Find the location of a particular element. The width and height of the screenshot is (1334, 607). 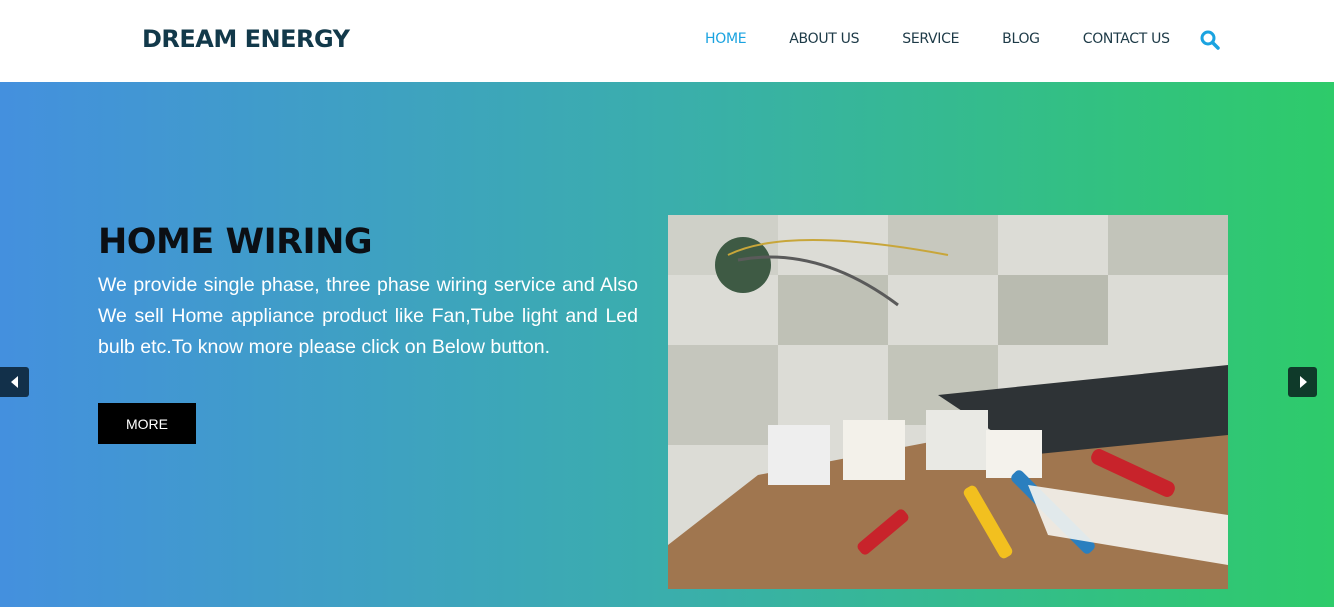

next-slide-button is located at coordinates (1302, 382).